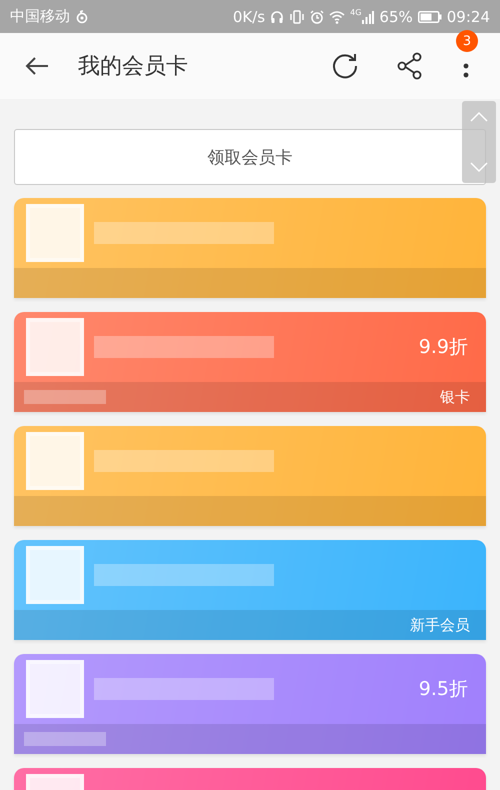 The width and height of the screenshot is (500, 790). What do you see at coordinates (467, 41) in the screenshot?
I see `notification-badge: 3` at bounding box center [467, 41].